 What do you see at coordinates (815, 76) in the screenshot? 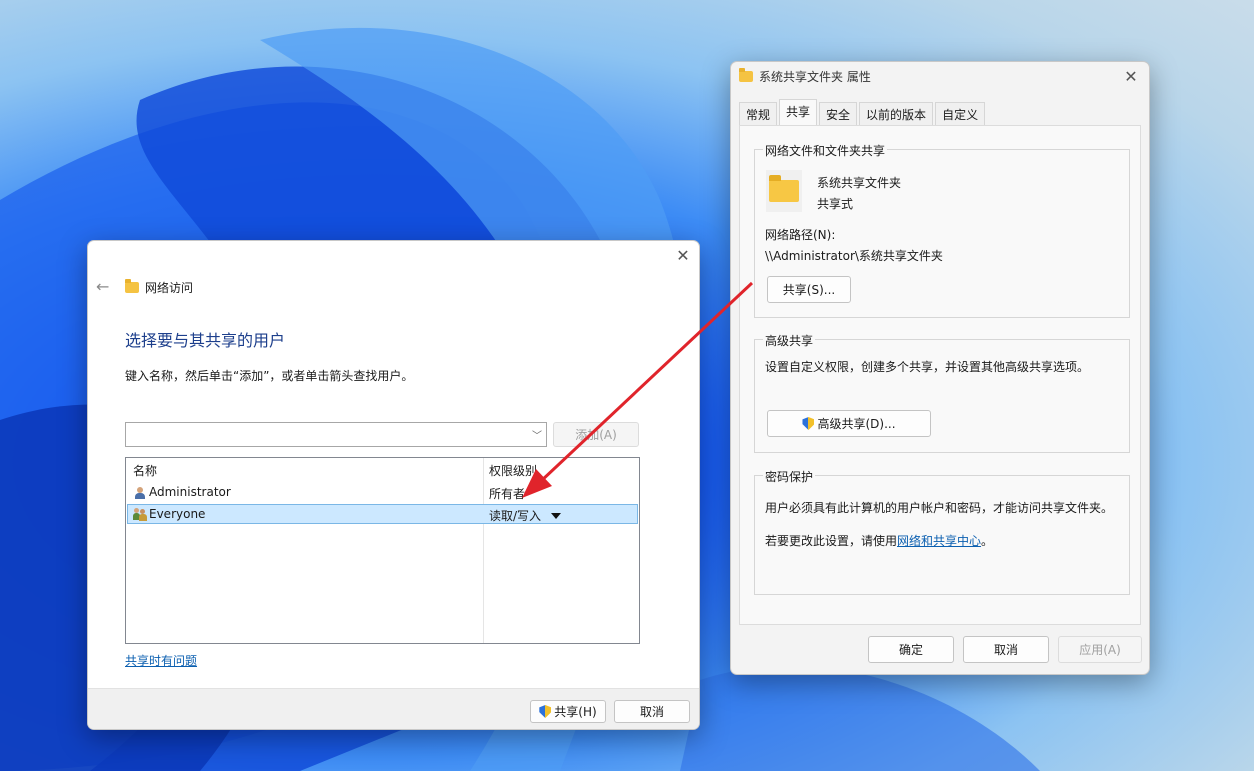
I see `properties-title: 系统共享文件夹 属性` at bounding box center [815, 76].